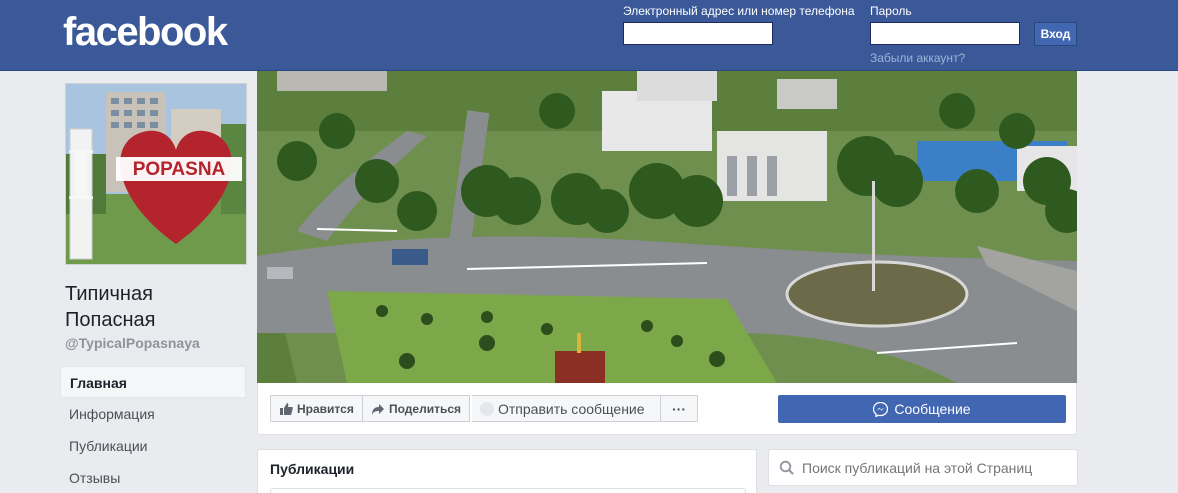 This screenshot has height=493, width=1178. I want to click on nav-item-posts: Публикации, so click(153, 446).